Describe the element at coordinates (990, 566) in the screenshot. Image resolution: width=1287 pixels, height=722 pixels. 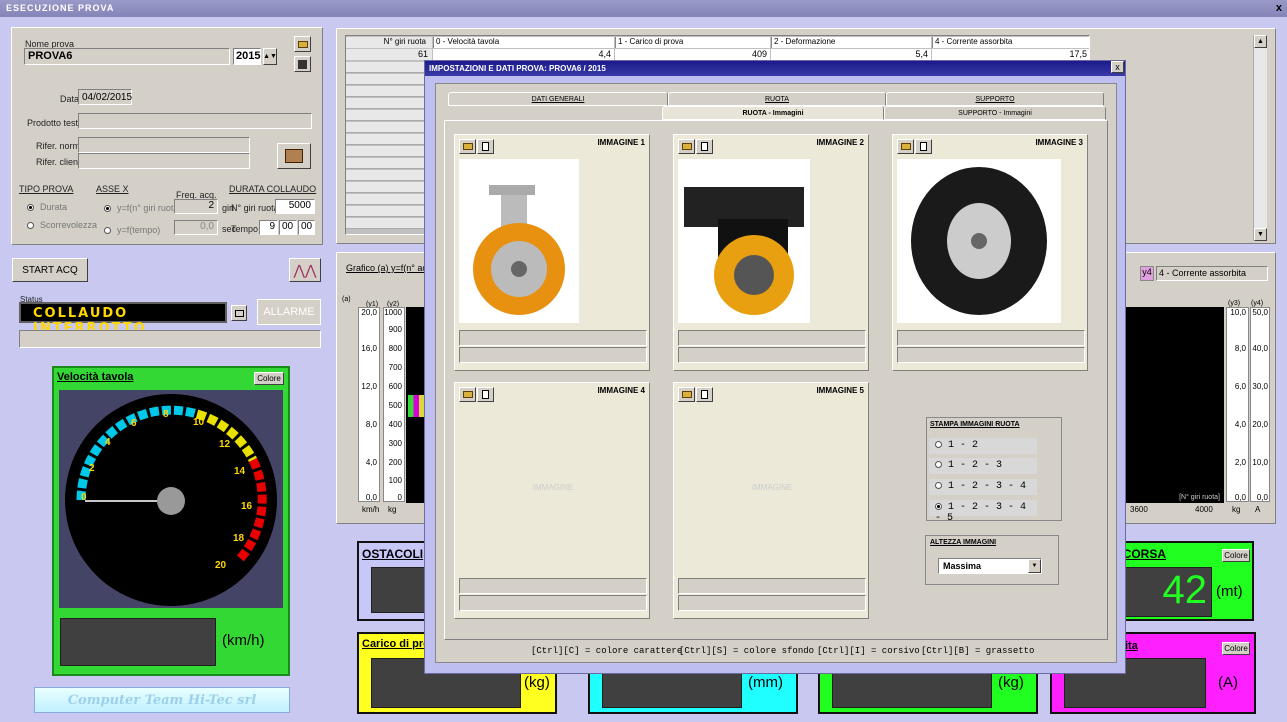
I see `altezza-select: Massima ▼` at that location.